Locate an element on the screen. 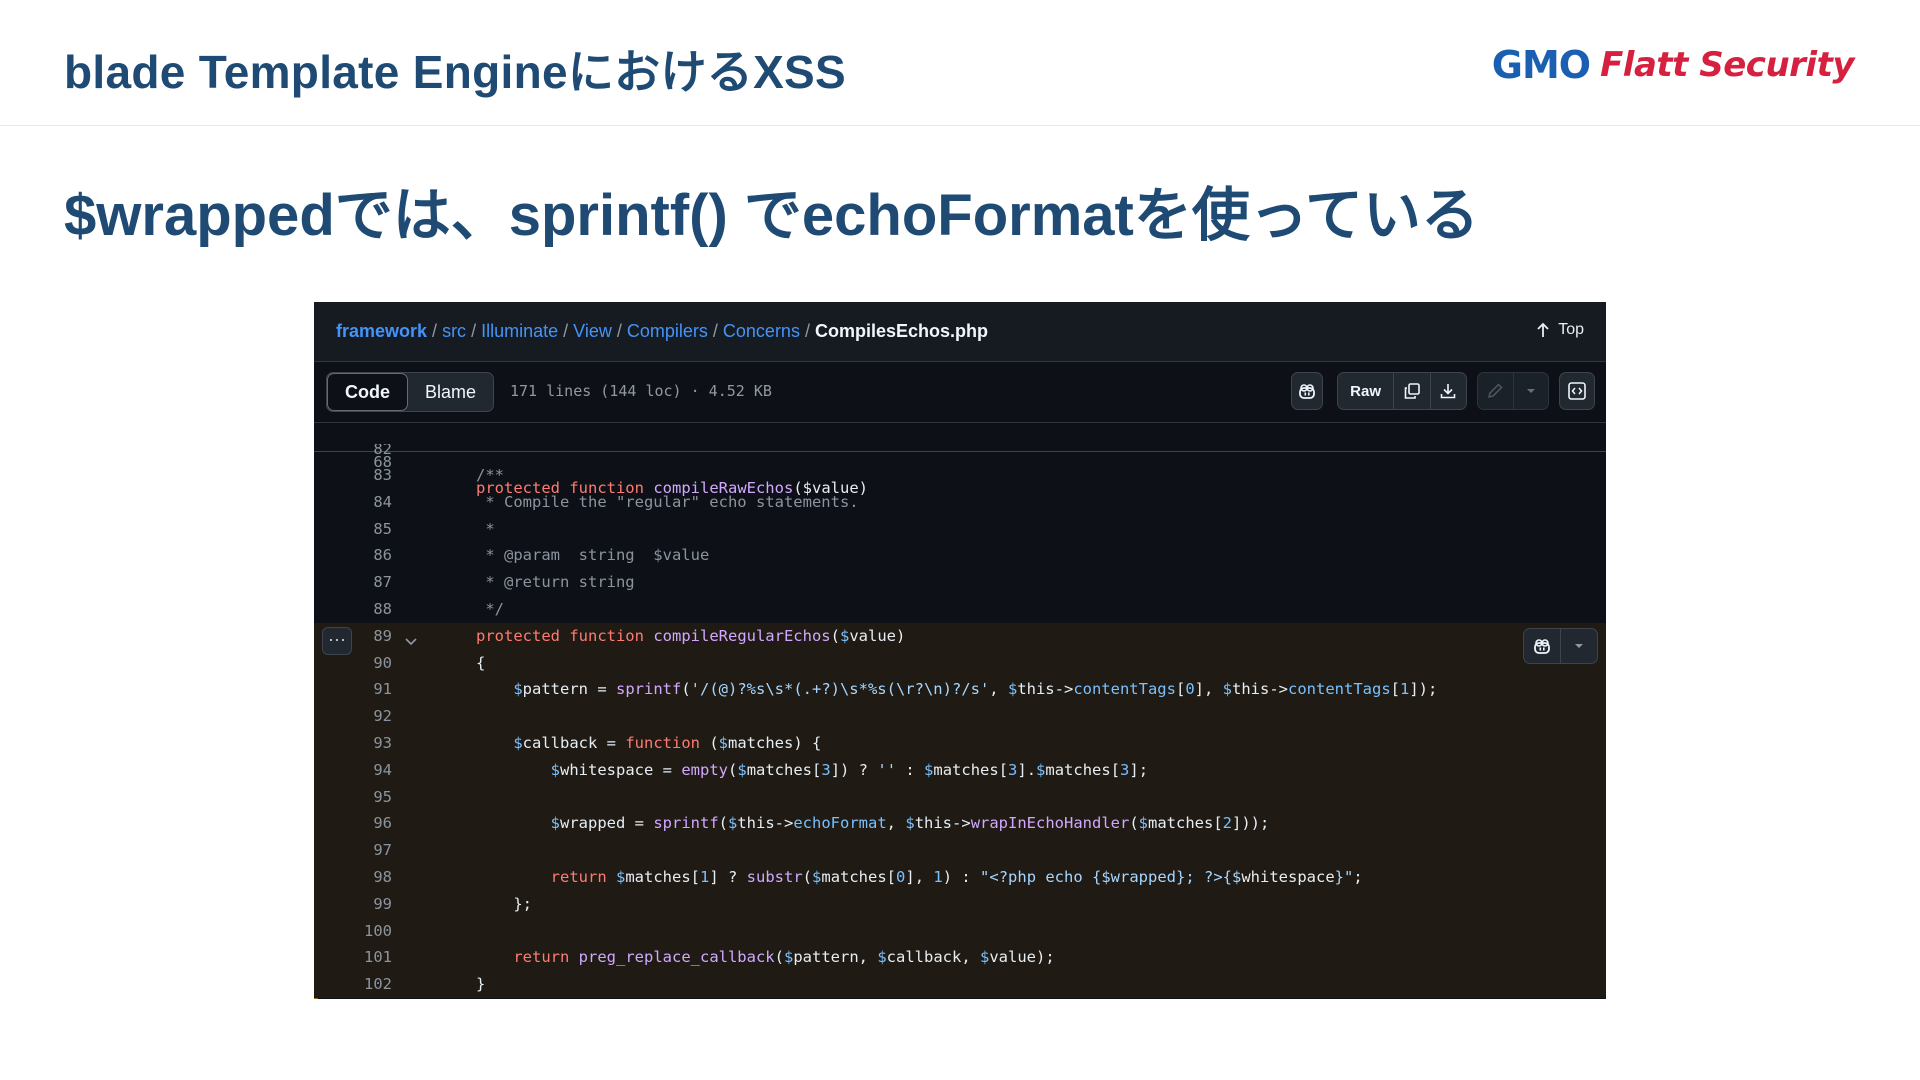 This screenshot has width=1920, height=1080. breadcrumb-link-concerns: Concerns is located at coordinates (761, 331).